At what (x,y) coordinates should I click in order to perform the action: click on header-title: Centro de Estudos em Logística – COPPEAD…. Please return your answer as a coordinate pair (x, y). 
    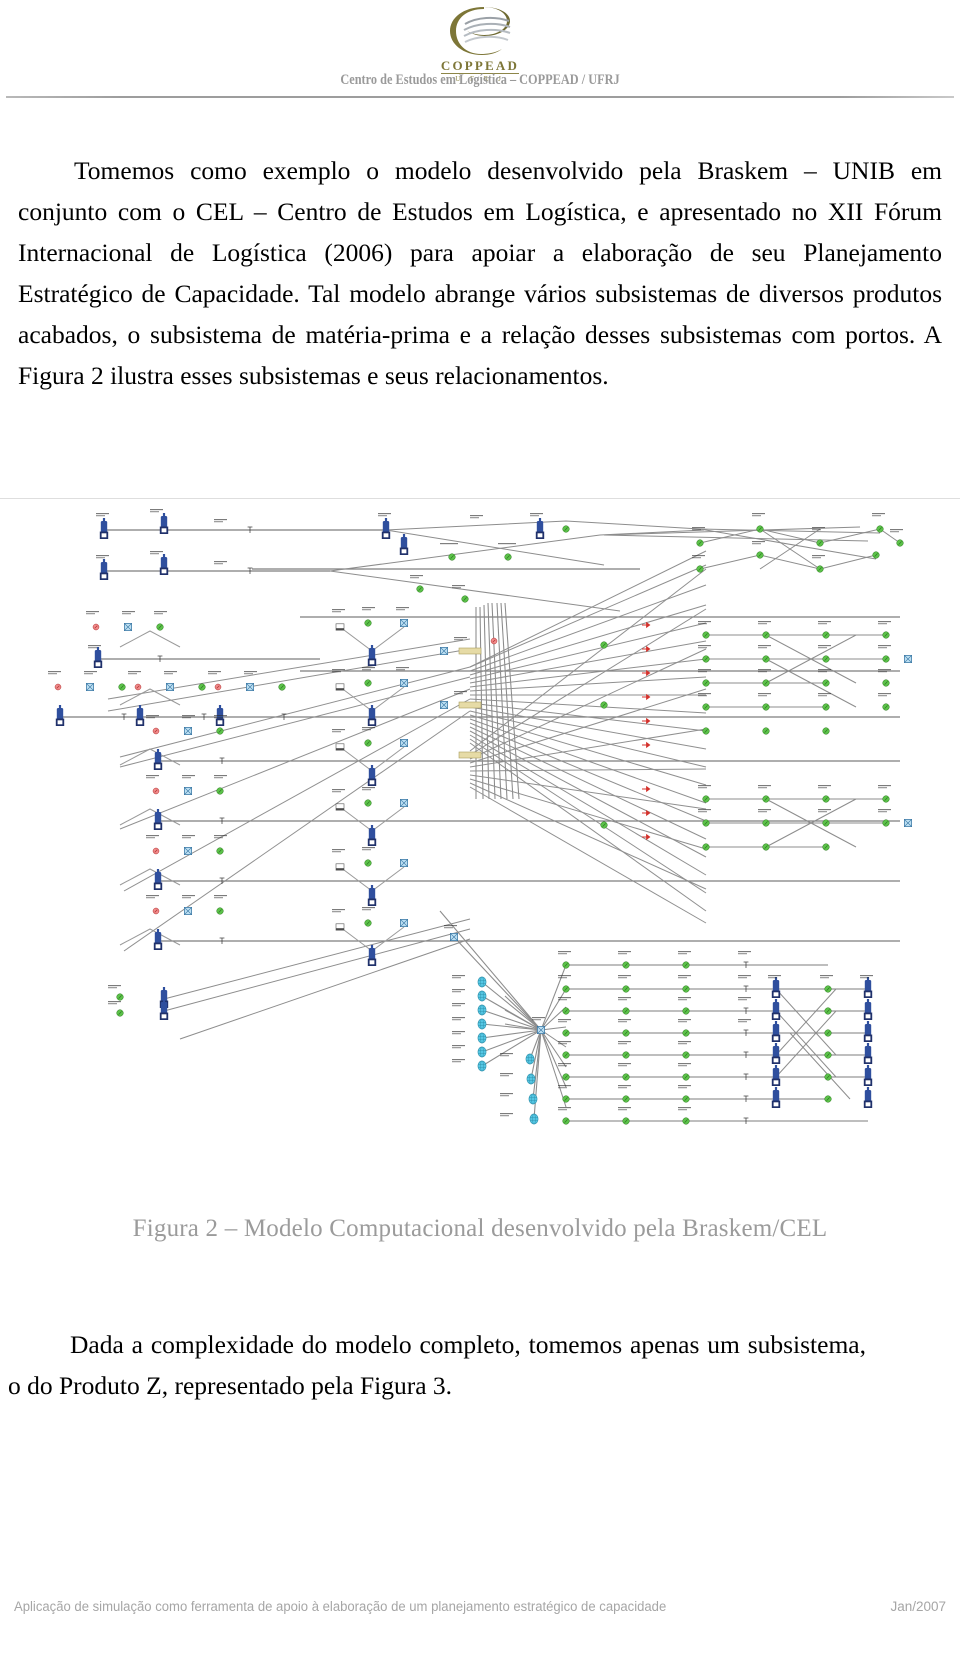
    Looking at the image, I should click on (480, 80).